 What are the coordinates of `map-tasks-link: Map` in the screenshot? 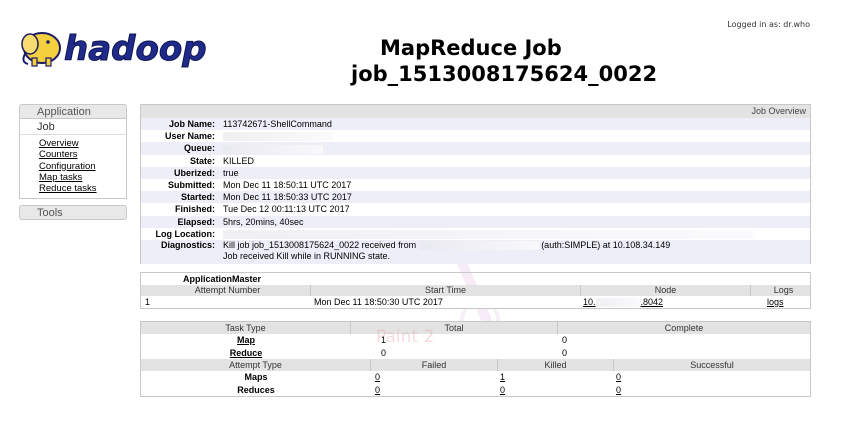 It's located at (246, 340).